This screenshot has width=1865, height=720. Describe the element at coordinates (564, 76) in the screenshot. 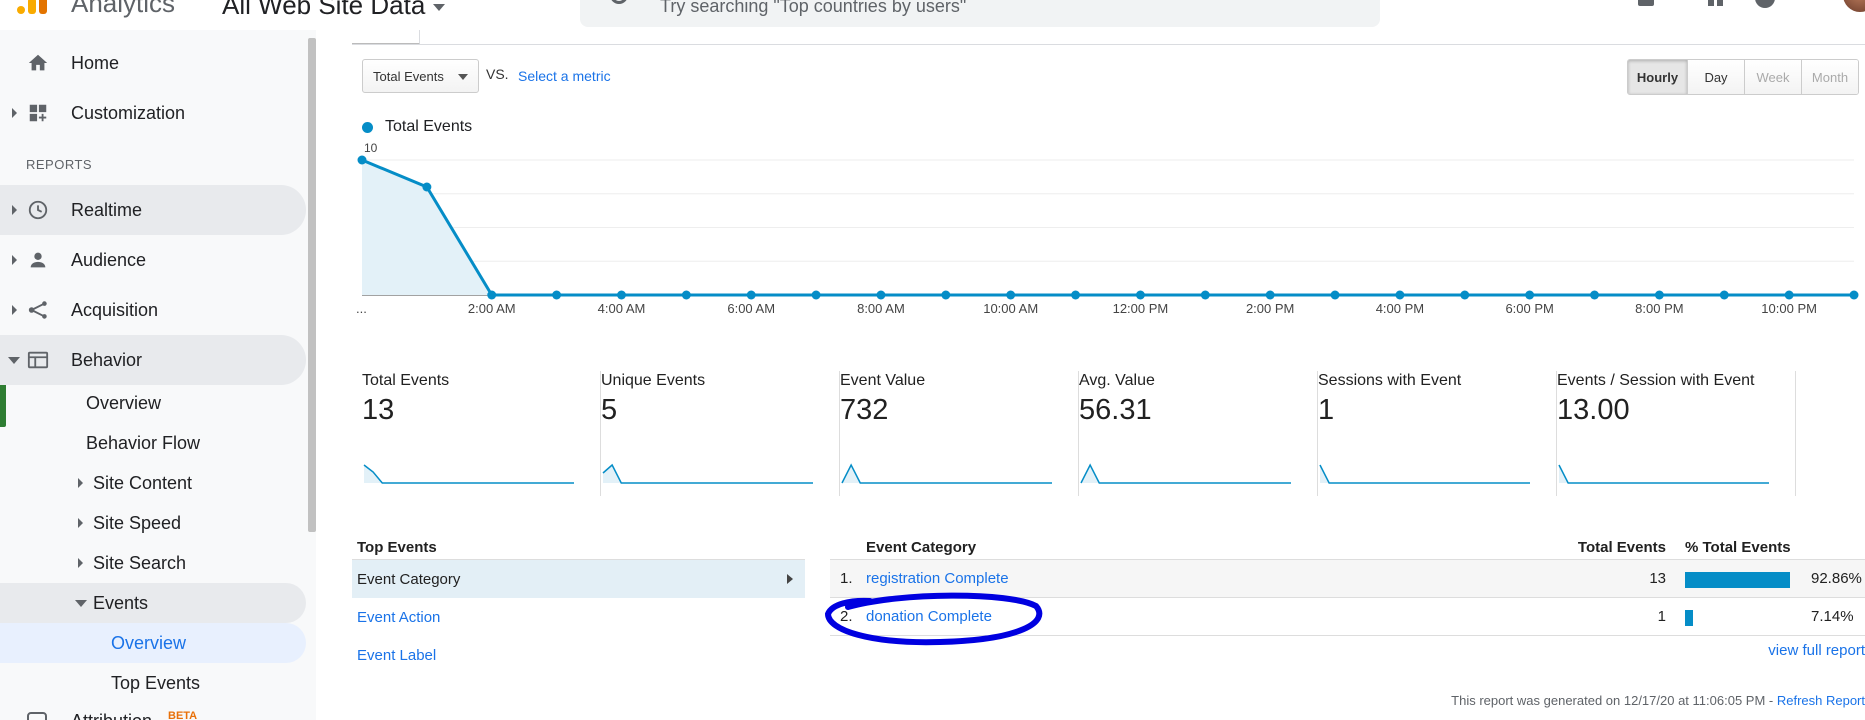

I see `select-metric-link: Select a metric` at that location.